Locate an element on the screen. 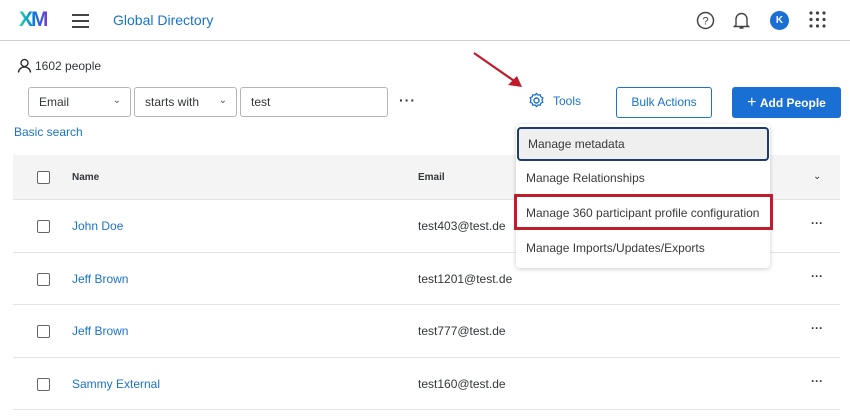 Image resolution: width=850 pixels, height=419 pixels. avatar: K is located at coordinates (779, 20).